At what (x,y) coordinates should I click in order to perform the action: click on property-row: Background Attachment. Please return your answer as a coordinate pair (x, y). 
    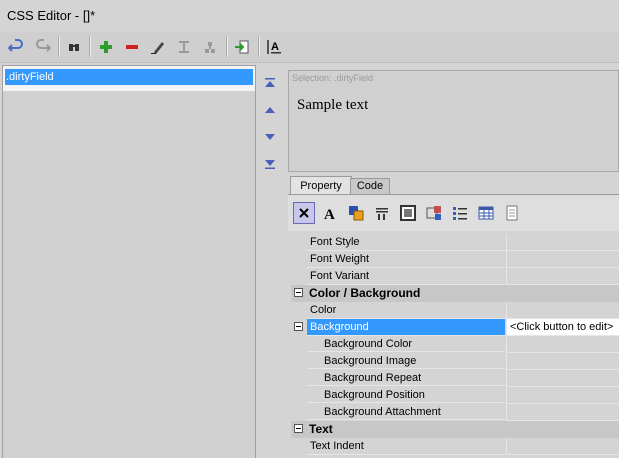
    Looking at the image, I should click on (455, 412).